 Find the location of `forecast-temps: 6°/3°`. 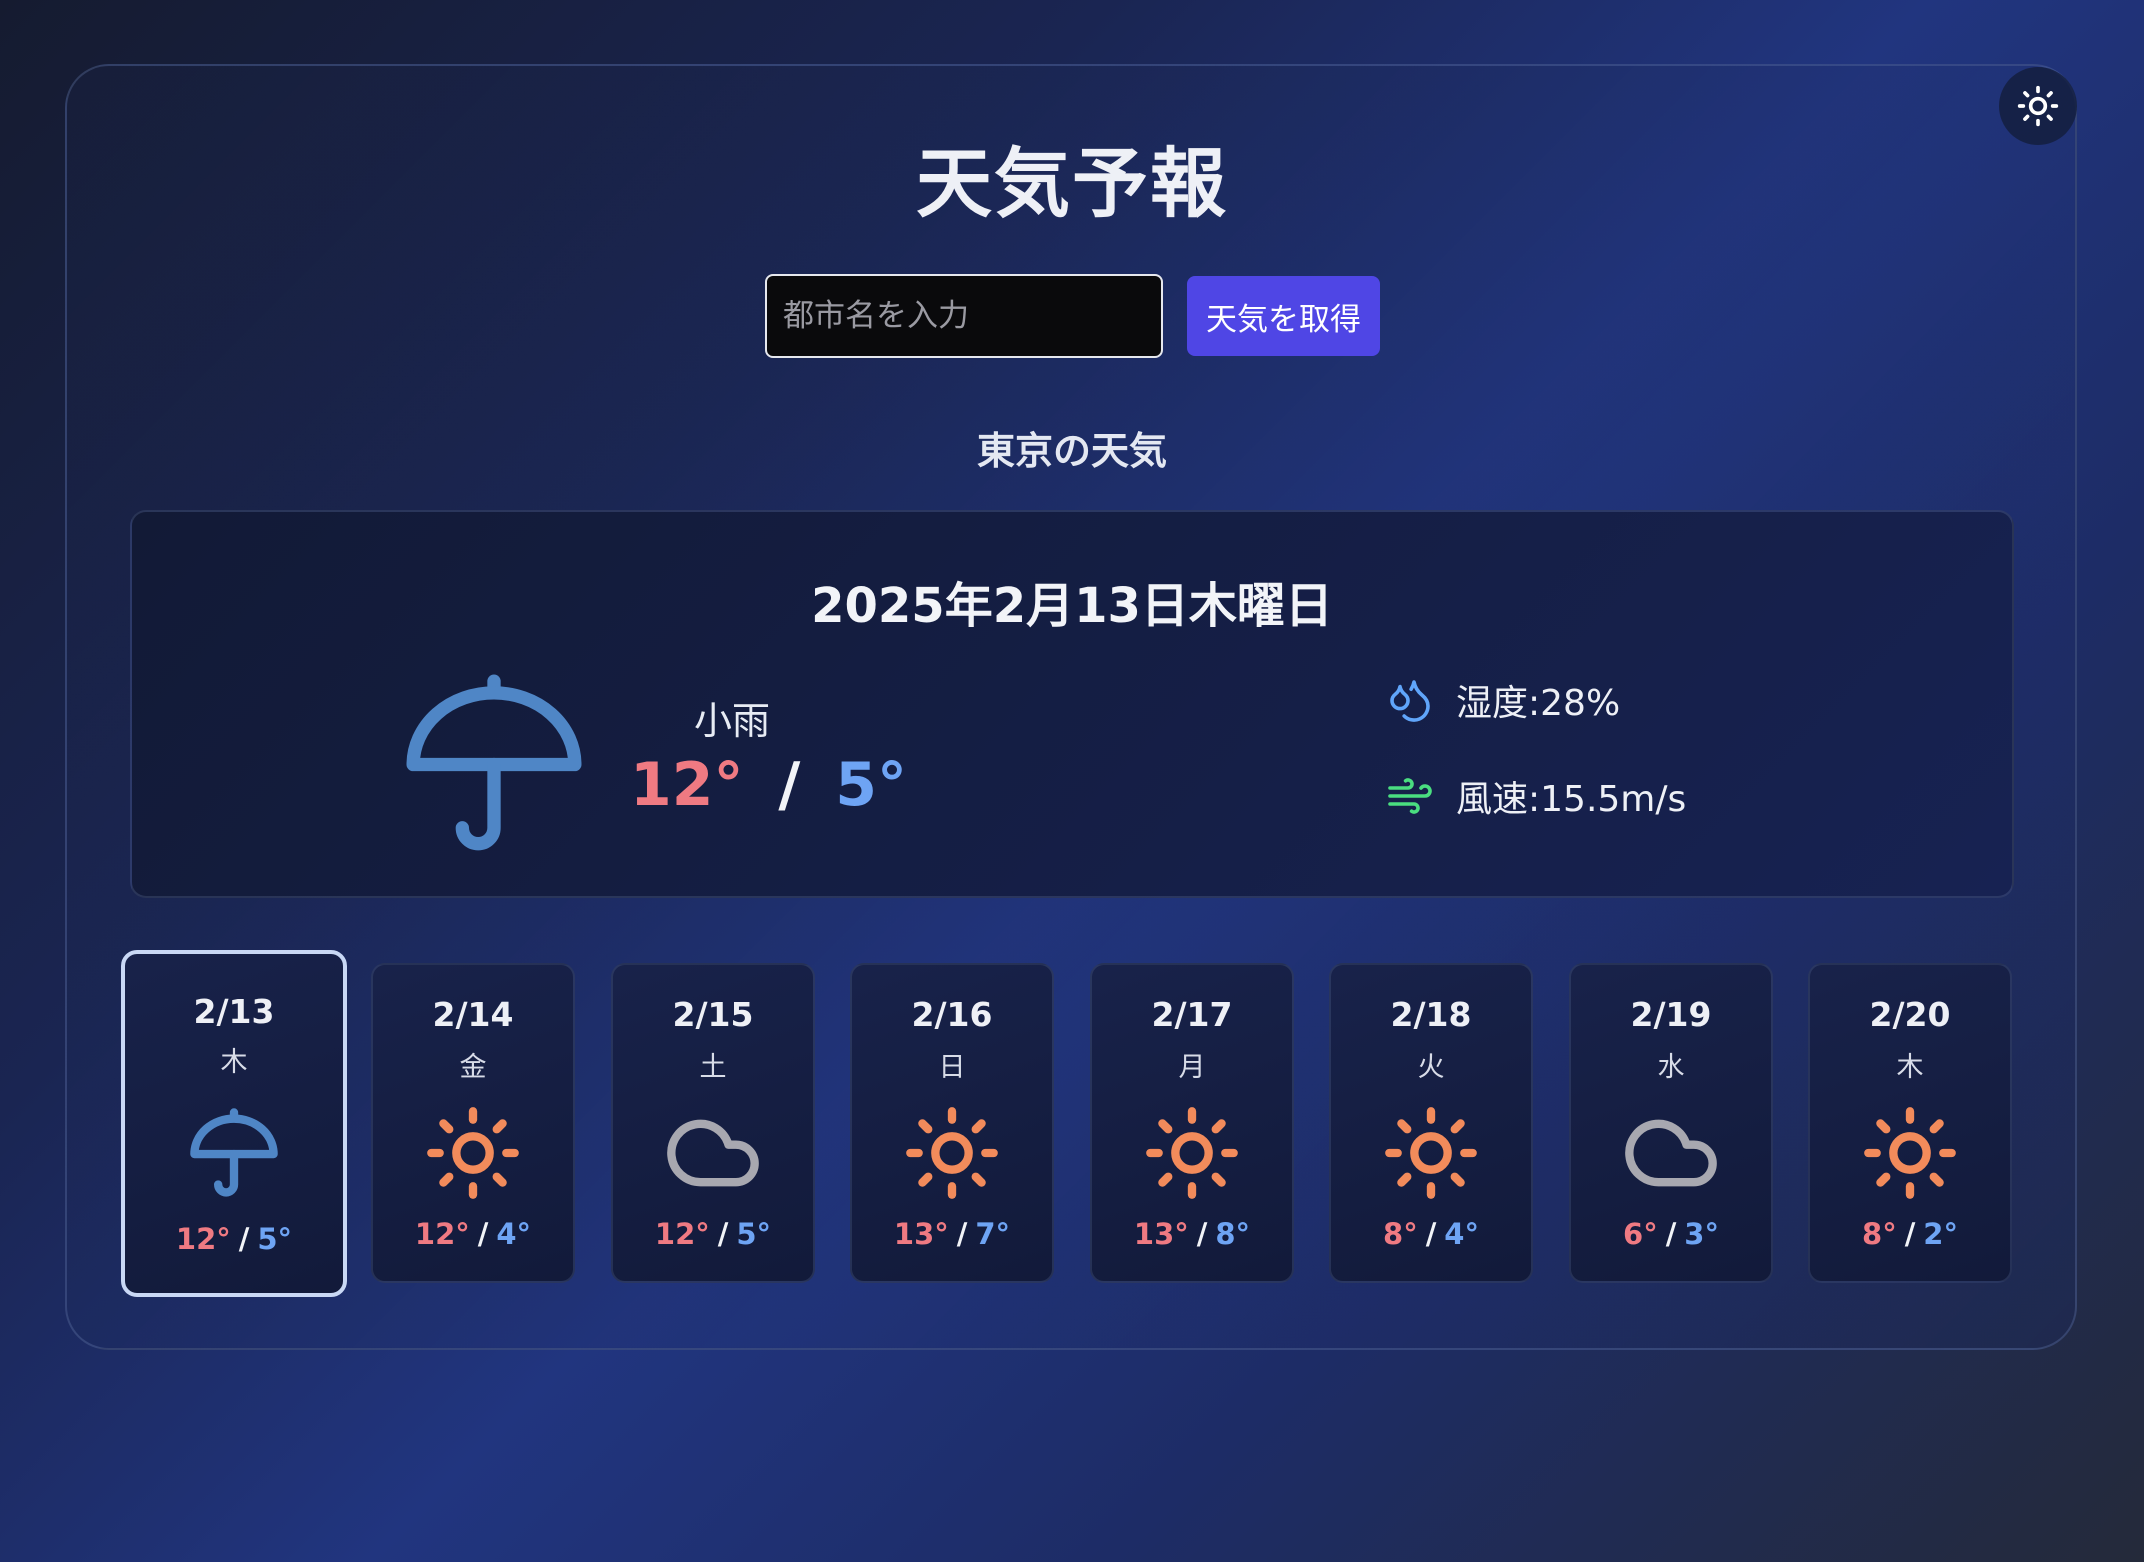

forecast-temps: 6°/3° is located at coordinates (1671, 1234).